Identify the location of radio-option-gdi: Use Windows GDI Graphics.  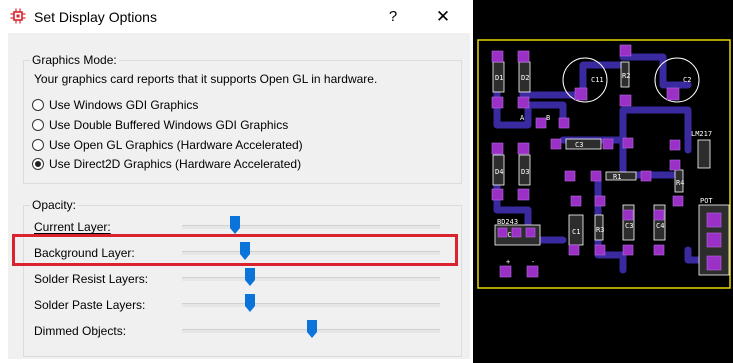
(115, 105).